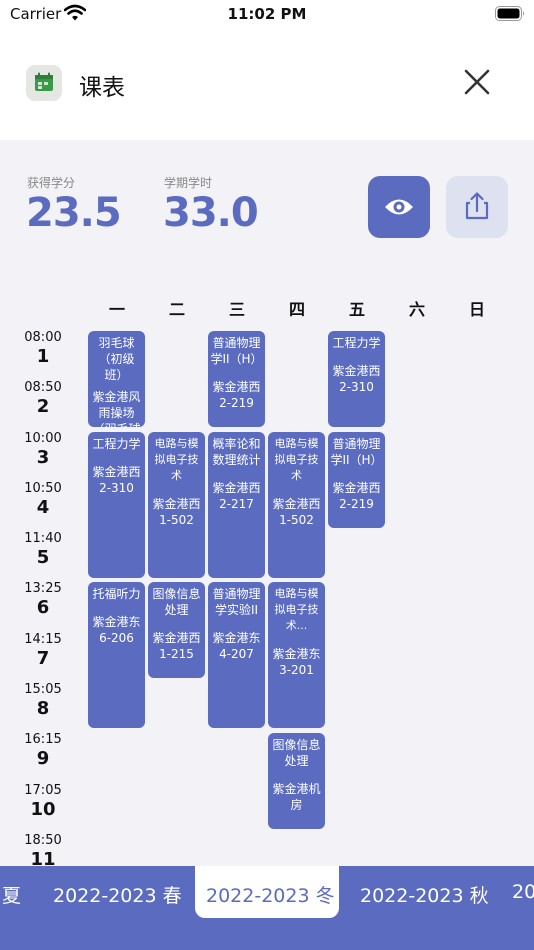  I want to click on calendar-icon, so click(44, 83).